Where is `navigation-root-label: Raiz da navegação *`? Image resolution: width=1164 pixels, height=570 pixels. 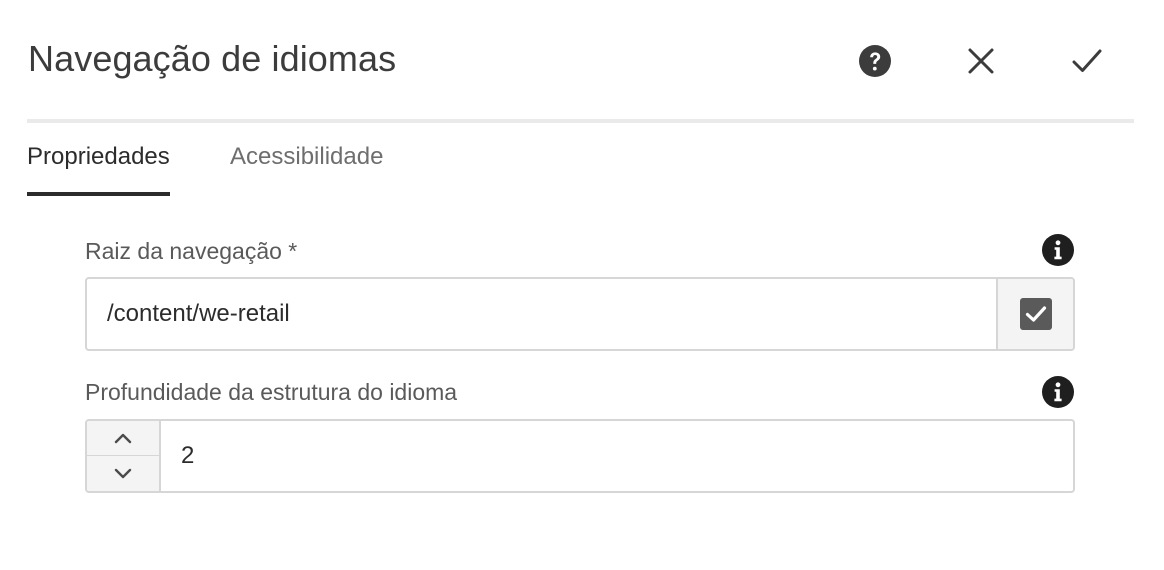
navigation-root-label: Raiz da navegação * is located at coordinates (191, 251).